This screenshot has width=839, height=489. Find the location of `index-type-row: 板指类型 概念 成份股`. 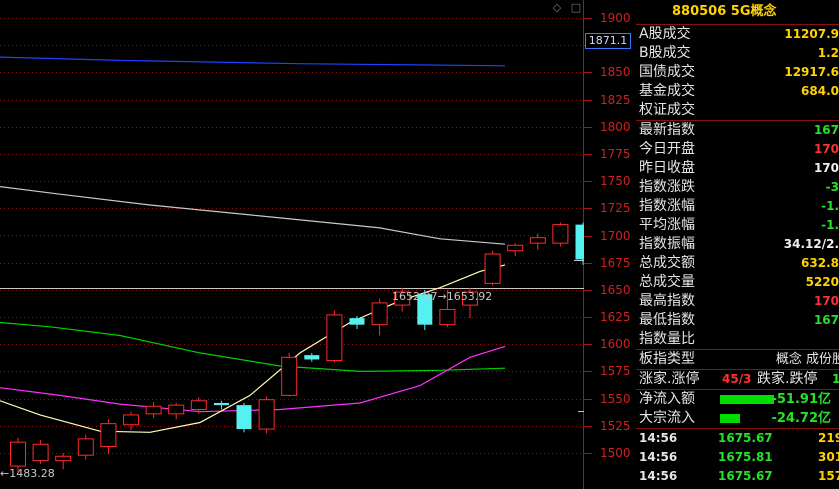

index-type-row: 板指类型 概念 成份股 is located at coordinates (737, 359).